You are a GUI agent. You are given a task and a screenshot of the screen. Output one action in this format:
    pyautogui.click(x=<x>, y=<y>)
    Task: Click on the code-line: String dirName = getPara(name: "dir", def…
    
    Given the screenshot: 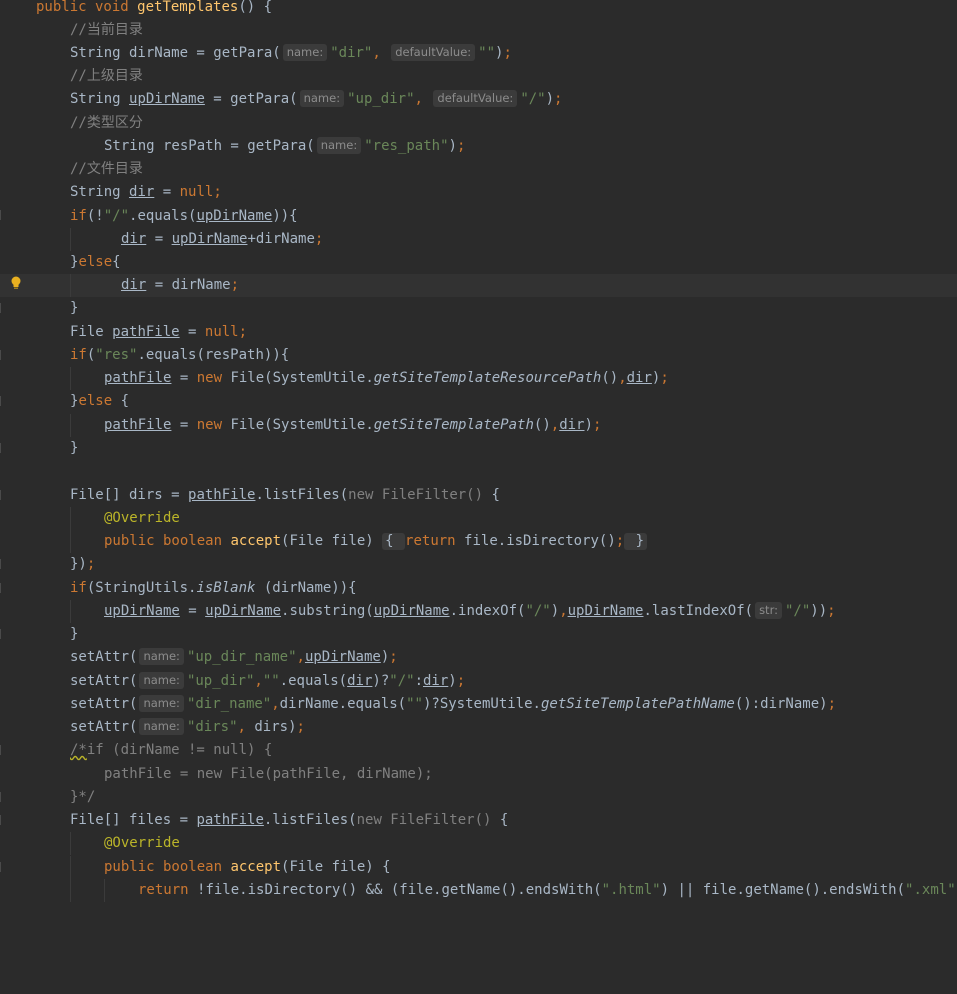 What is the action you would take?
    pyautogui.click(x=291, y=52)
    